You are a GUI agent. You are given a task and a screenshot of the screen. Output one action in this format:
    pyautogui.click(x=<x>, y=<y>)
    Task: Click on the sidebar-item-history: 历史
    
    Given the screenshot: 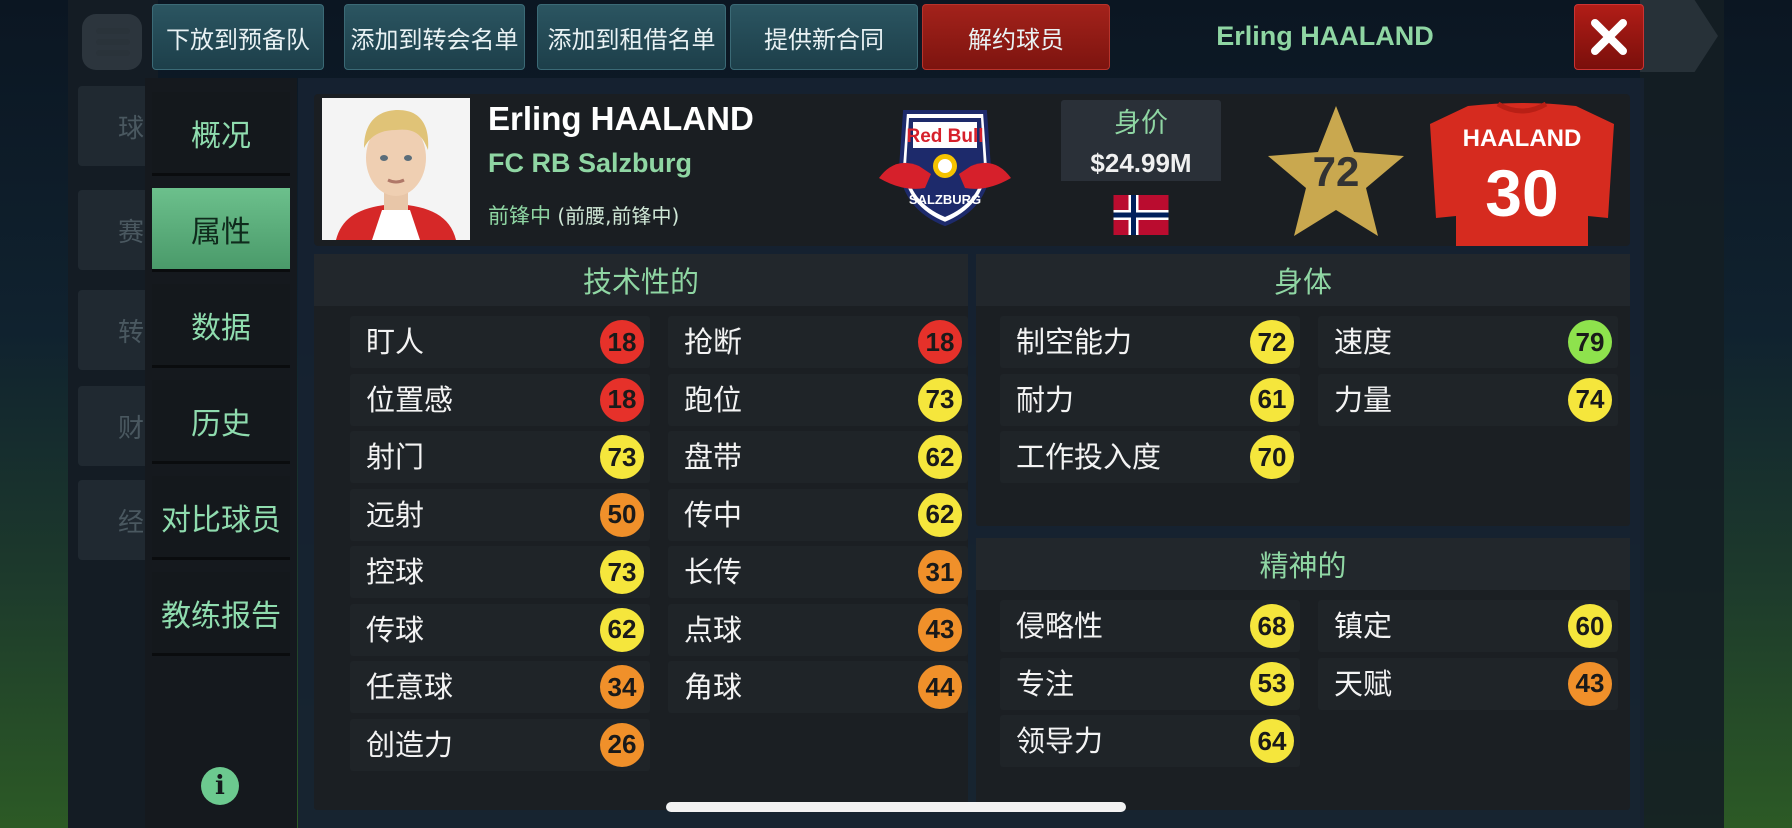 What is the action you would take?
    pyautogui.click(x=221, y=422)
    